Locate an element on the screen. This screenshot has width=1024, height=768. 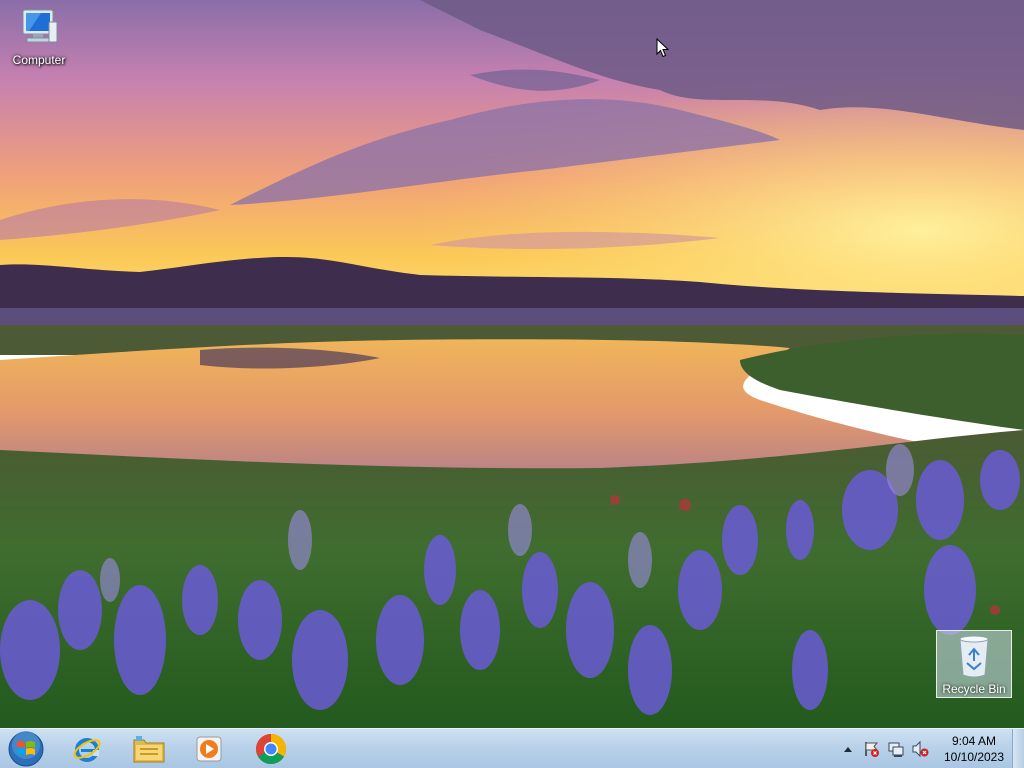
show-hidden-icons-button is located at coordinates (848, 749).